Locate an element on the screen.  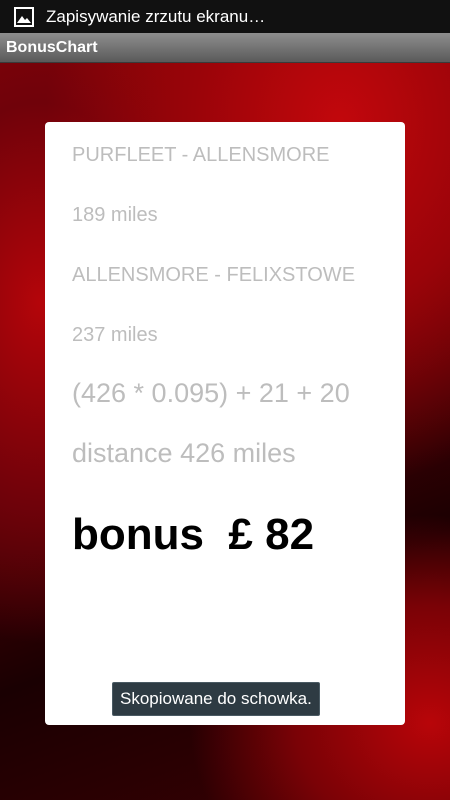
route-1-distance: 189 miles is located at coordinates (115, 215).